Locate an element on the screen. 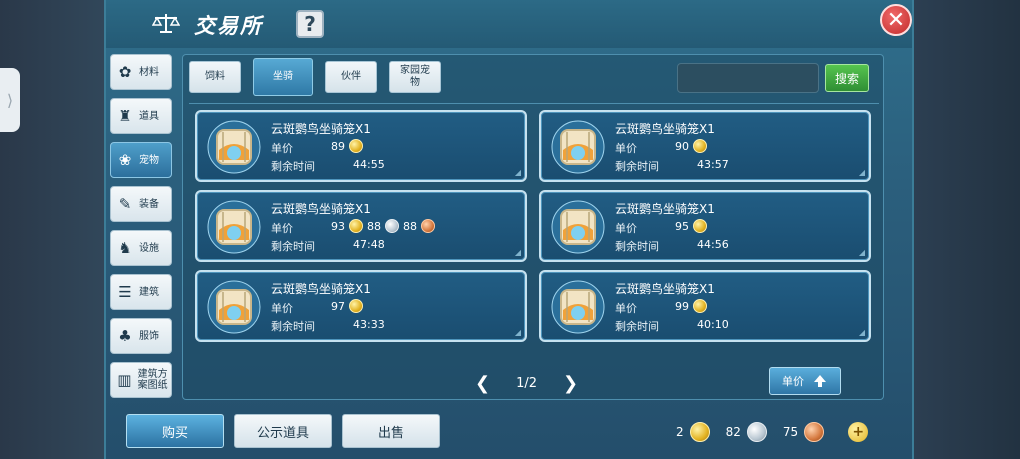 This screenshot has height=459, width=1020. price-group: 89 is located at coordinates (347, 146).